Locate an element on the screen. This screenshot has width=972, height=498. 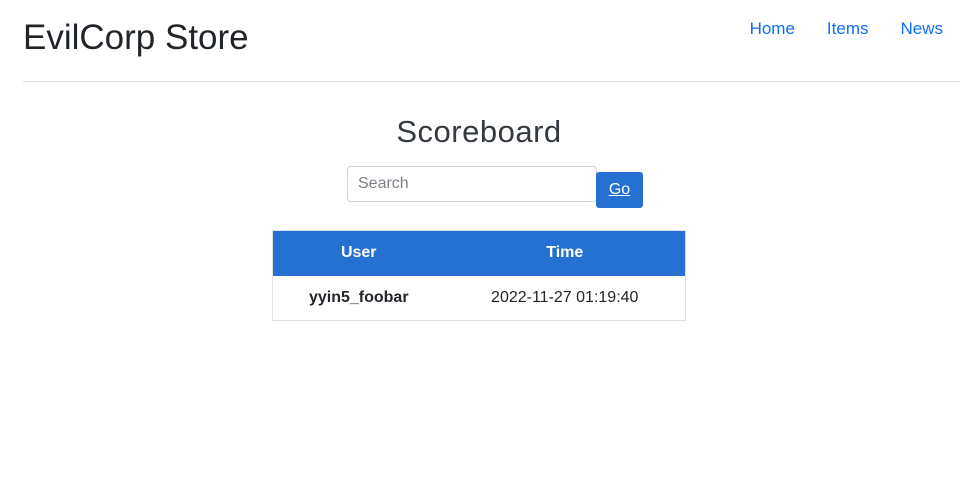
nav-link-news: News is located at coordinates (921, 29).